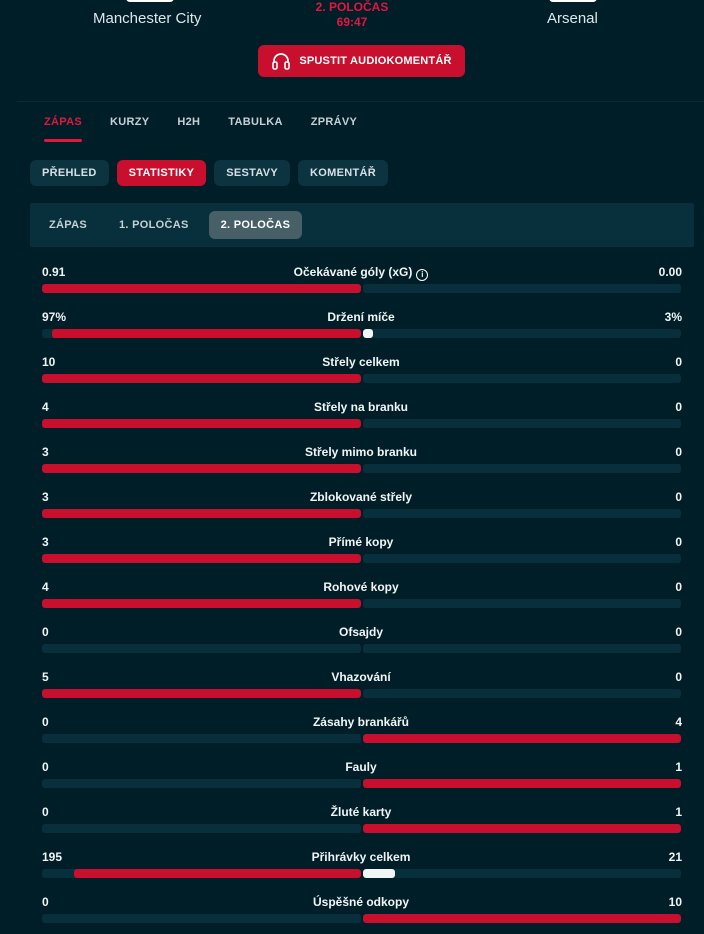 The width and height of the screenshot is (704, 934). What do you see at coordinates (361, 317) in the screenshot?
I see `stat-label-text: Držení míče` at bounding box center [361, 317].